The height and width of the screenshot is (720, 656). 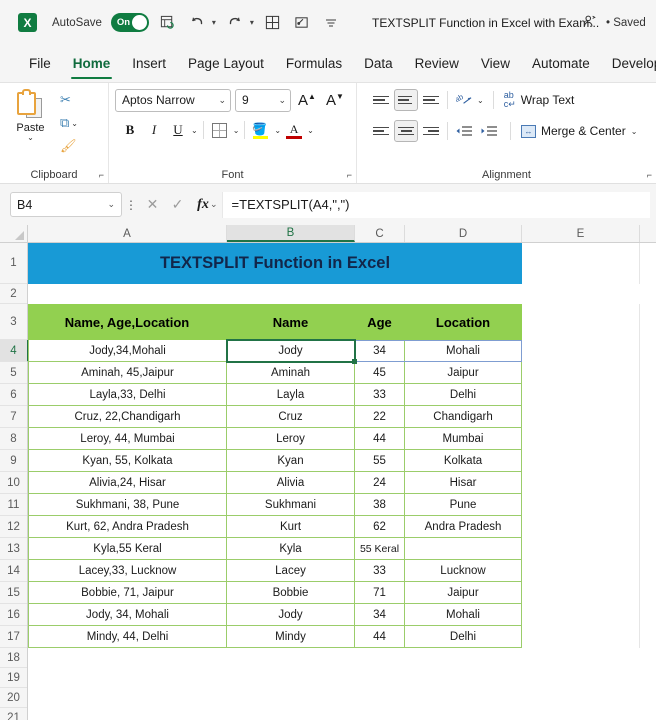 What do you see at coordinates (127, 461) in the screenshot?
I see `cell-a9: Kyan, 55, Kolkata` at bounding box center [127, 461].